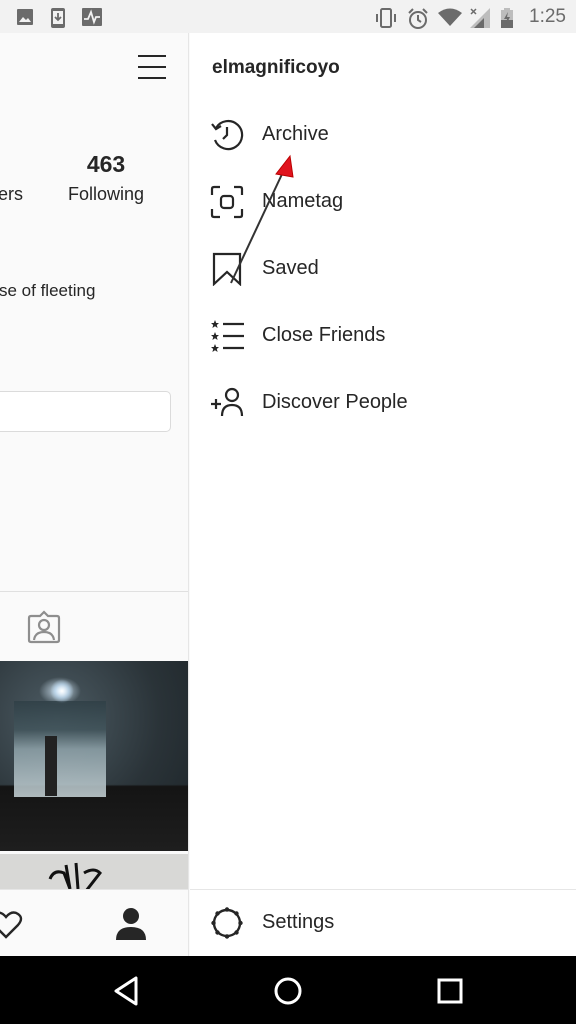 This screenshot has width=576, height=1024. Describe the element at coordinates (227, 135) in the screenshot. I see `archive-history-icon` at that location.